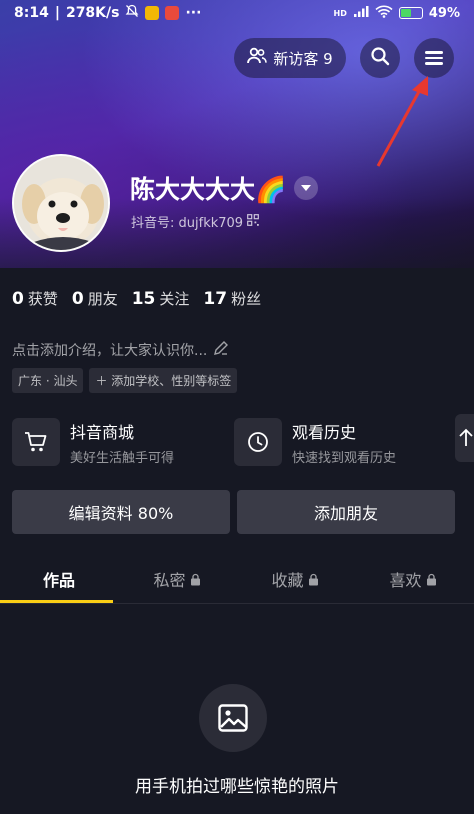 The image size is (474, 814). Describe the element at coordinates (237, 787) in the screenshot. I see `empty-state-text: 用手机拍过哪些惊艳的照片` at that location.